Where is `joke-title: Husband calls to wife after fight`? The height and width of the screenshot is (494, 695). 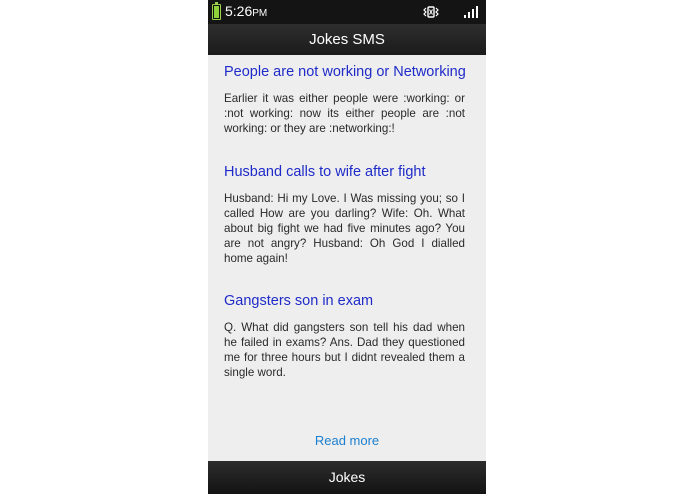 joke-title: Husband calls to wife after fight is located at coordinates (344, 172).